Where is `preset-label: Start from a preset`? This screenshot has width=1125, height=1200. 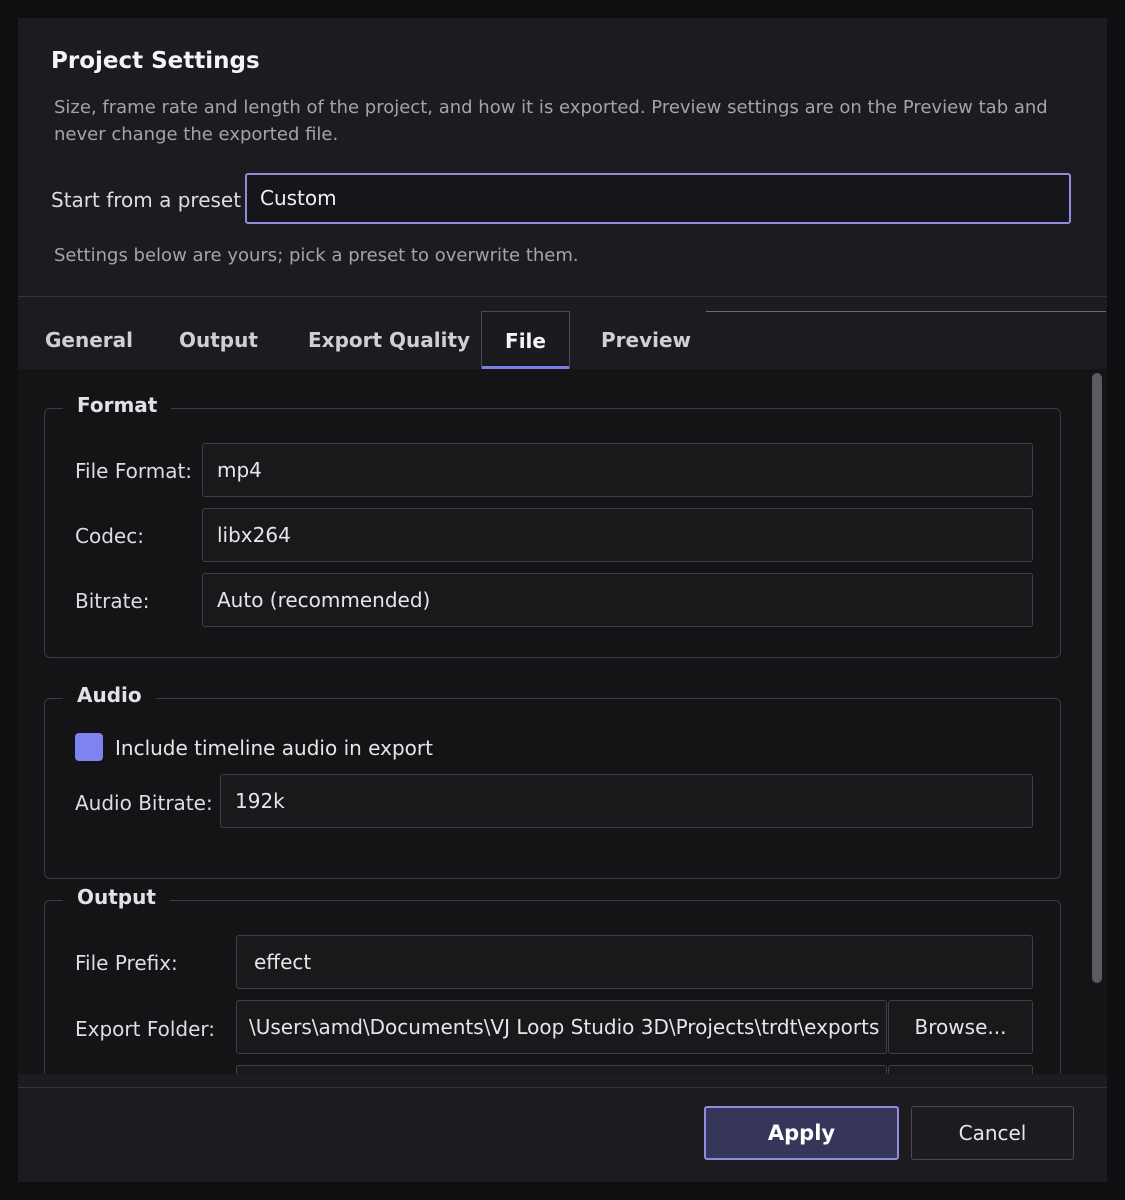
preset-label: Start from a preset is located at coordinates (146, 200).